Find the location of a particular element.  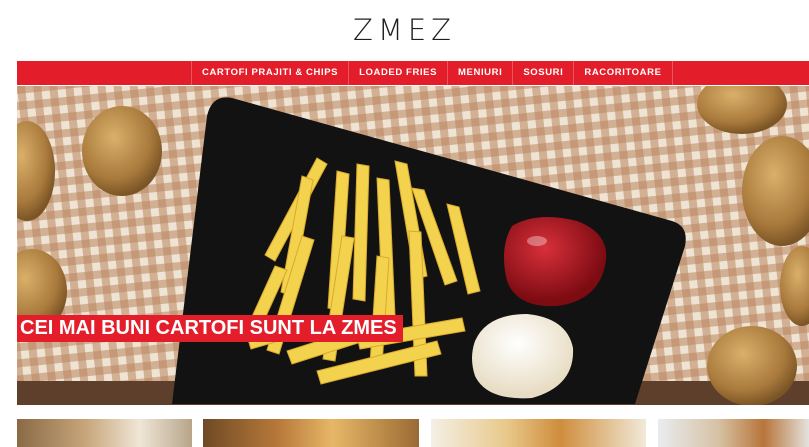

nav-item-meniuri: MENIURI is located at coordinates (479, 73).